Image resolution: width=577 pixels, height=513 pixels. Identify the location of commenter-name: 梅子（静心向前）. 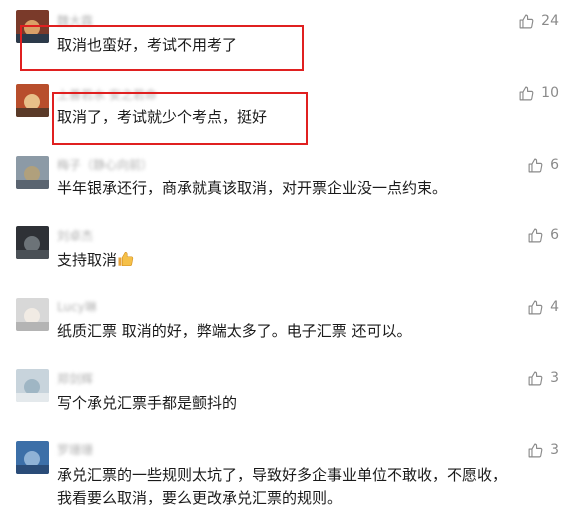
(105, 165).